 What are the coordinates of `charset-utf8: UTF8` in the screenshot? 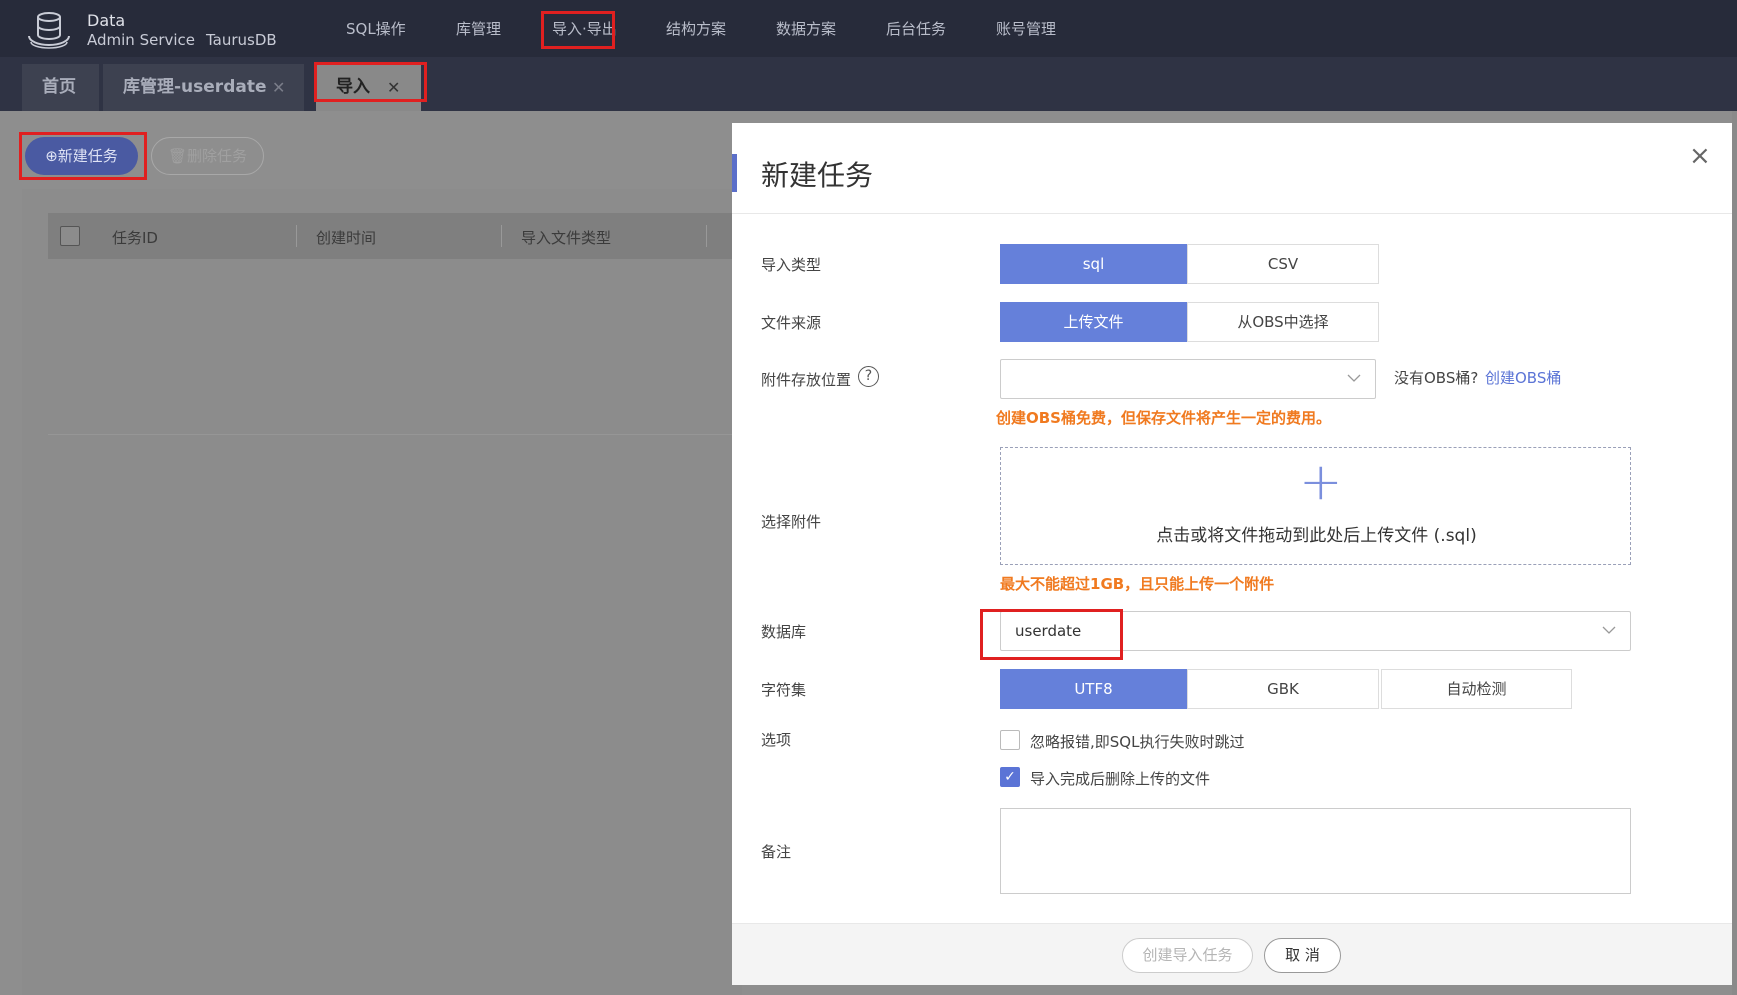 It's located at (1093, 689).